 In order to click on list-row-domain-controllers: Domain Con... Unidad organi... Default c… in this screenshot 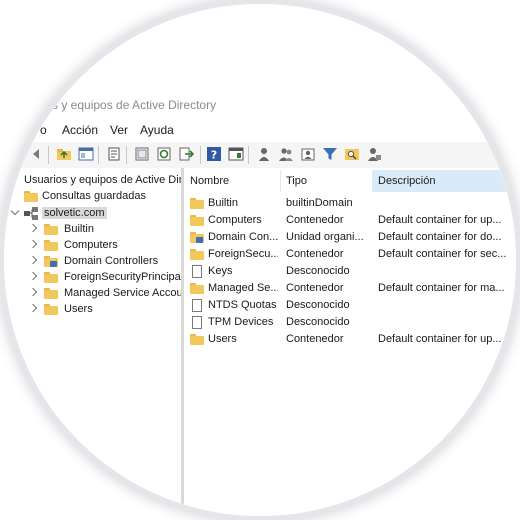, I will do `click(350, 237)`.